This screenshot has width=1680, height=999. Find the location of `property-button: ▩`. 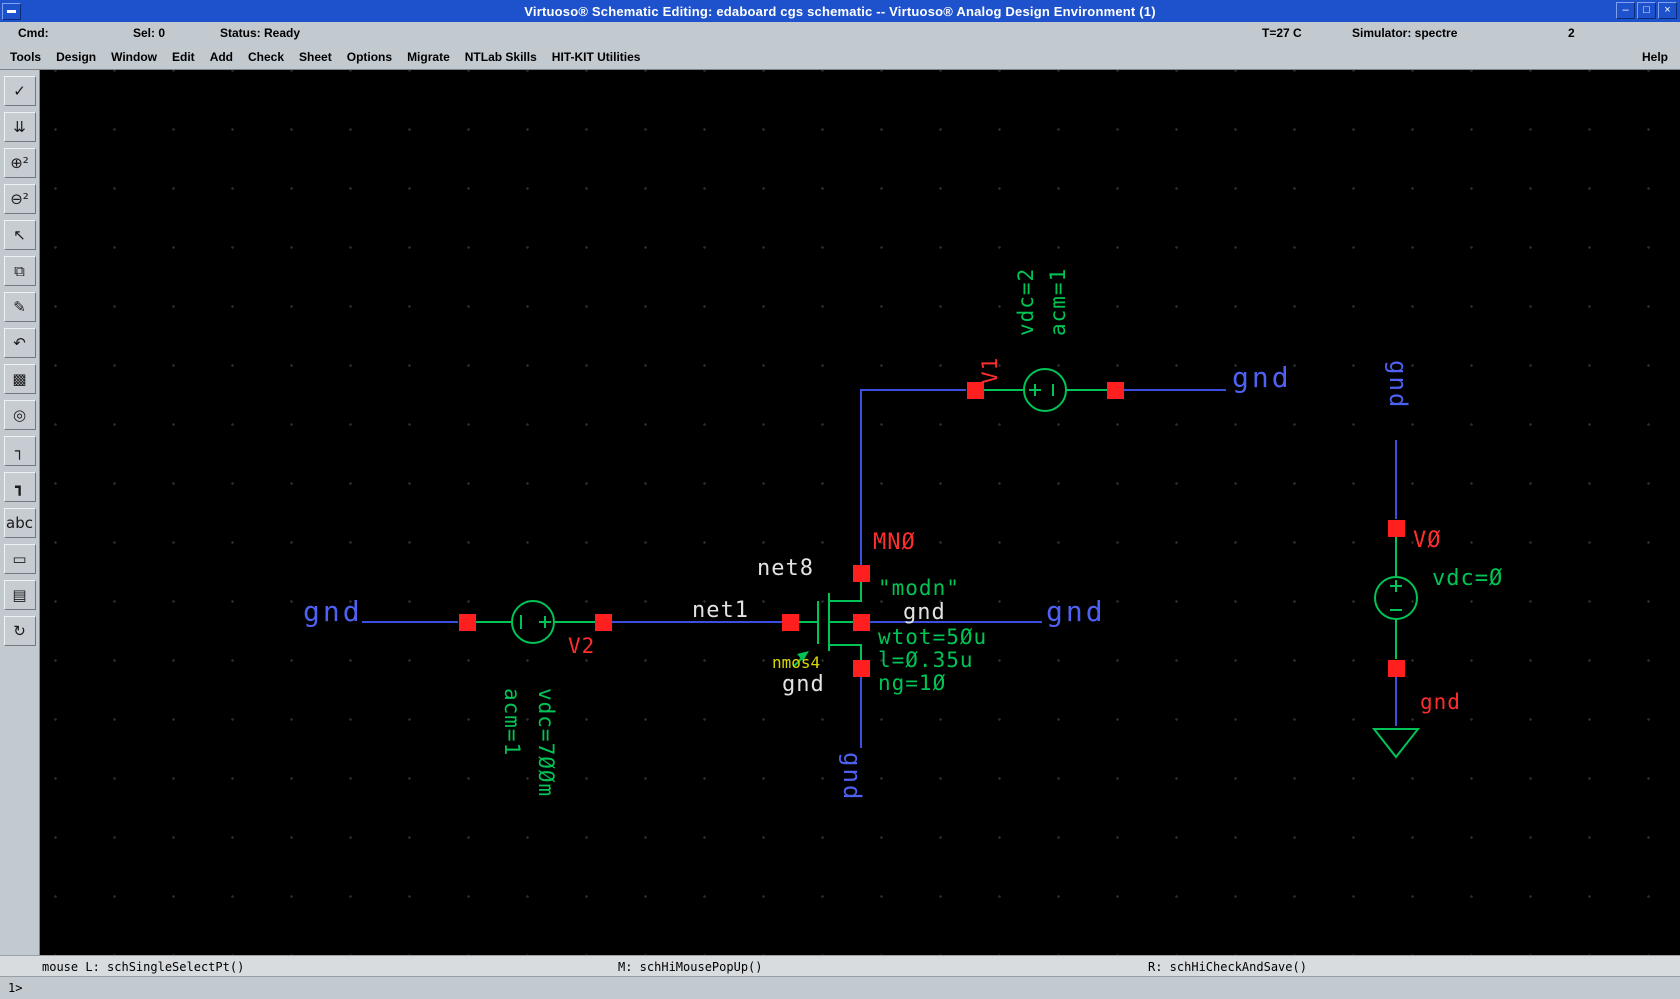

property-button: ▩ is located at coordinates (19, 379).